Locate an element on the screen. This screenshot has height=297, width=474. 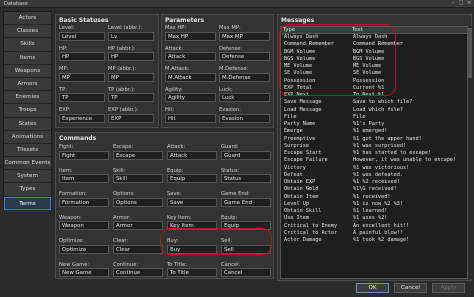
table-row: EXP Next To Next %1 is located at coordinates (374, 95).